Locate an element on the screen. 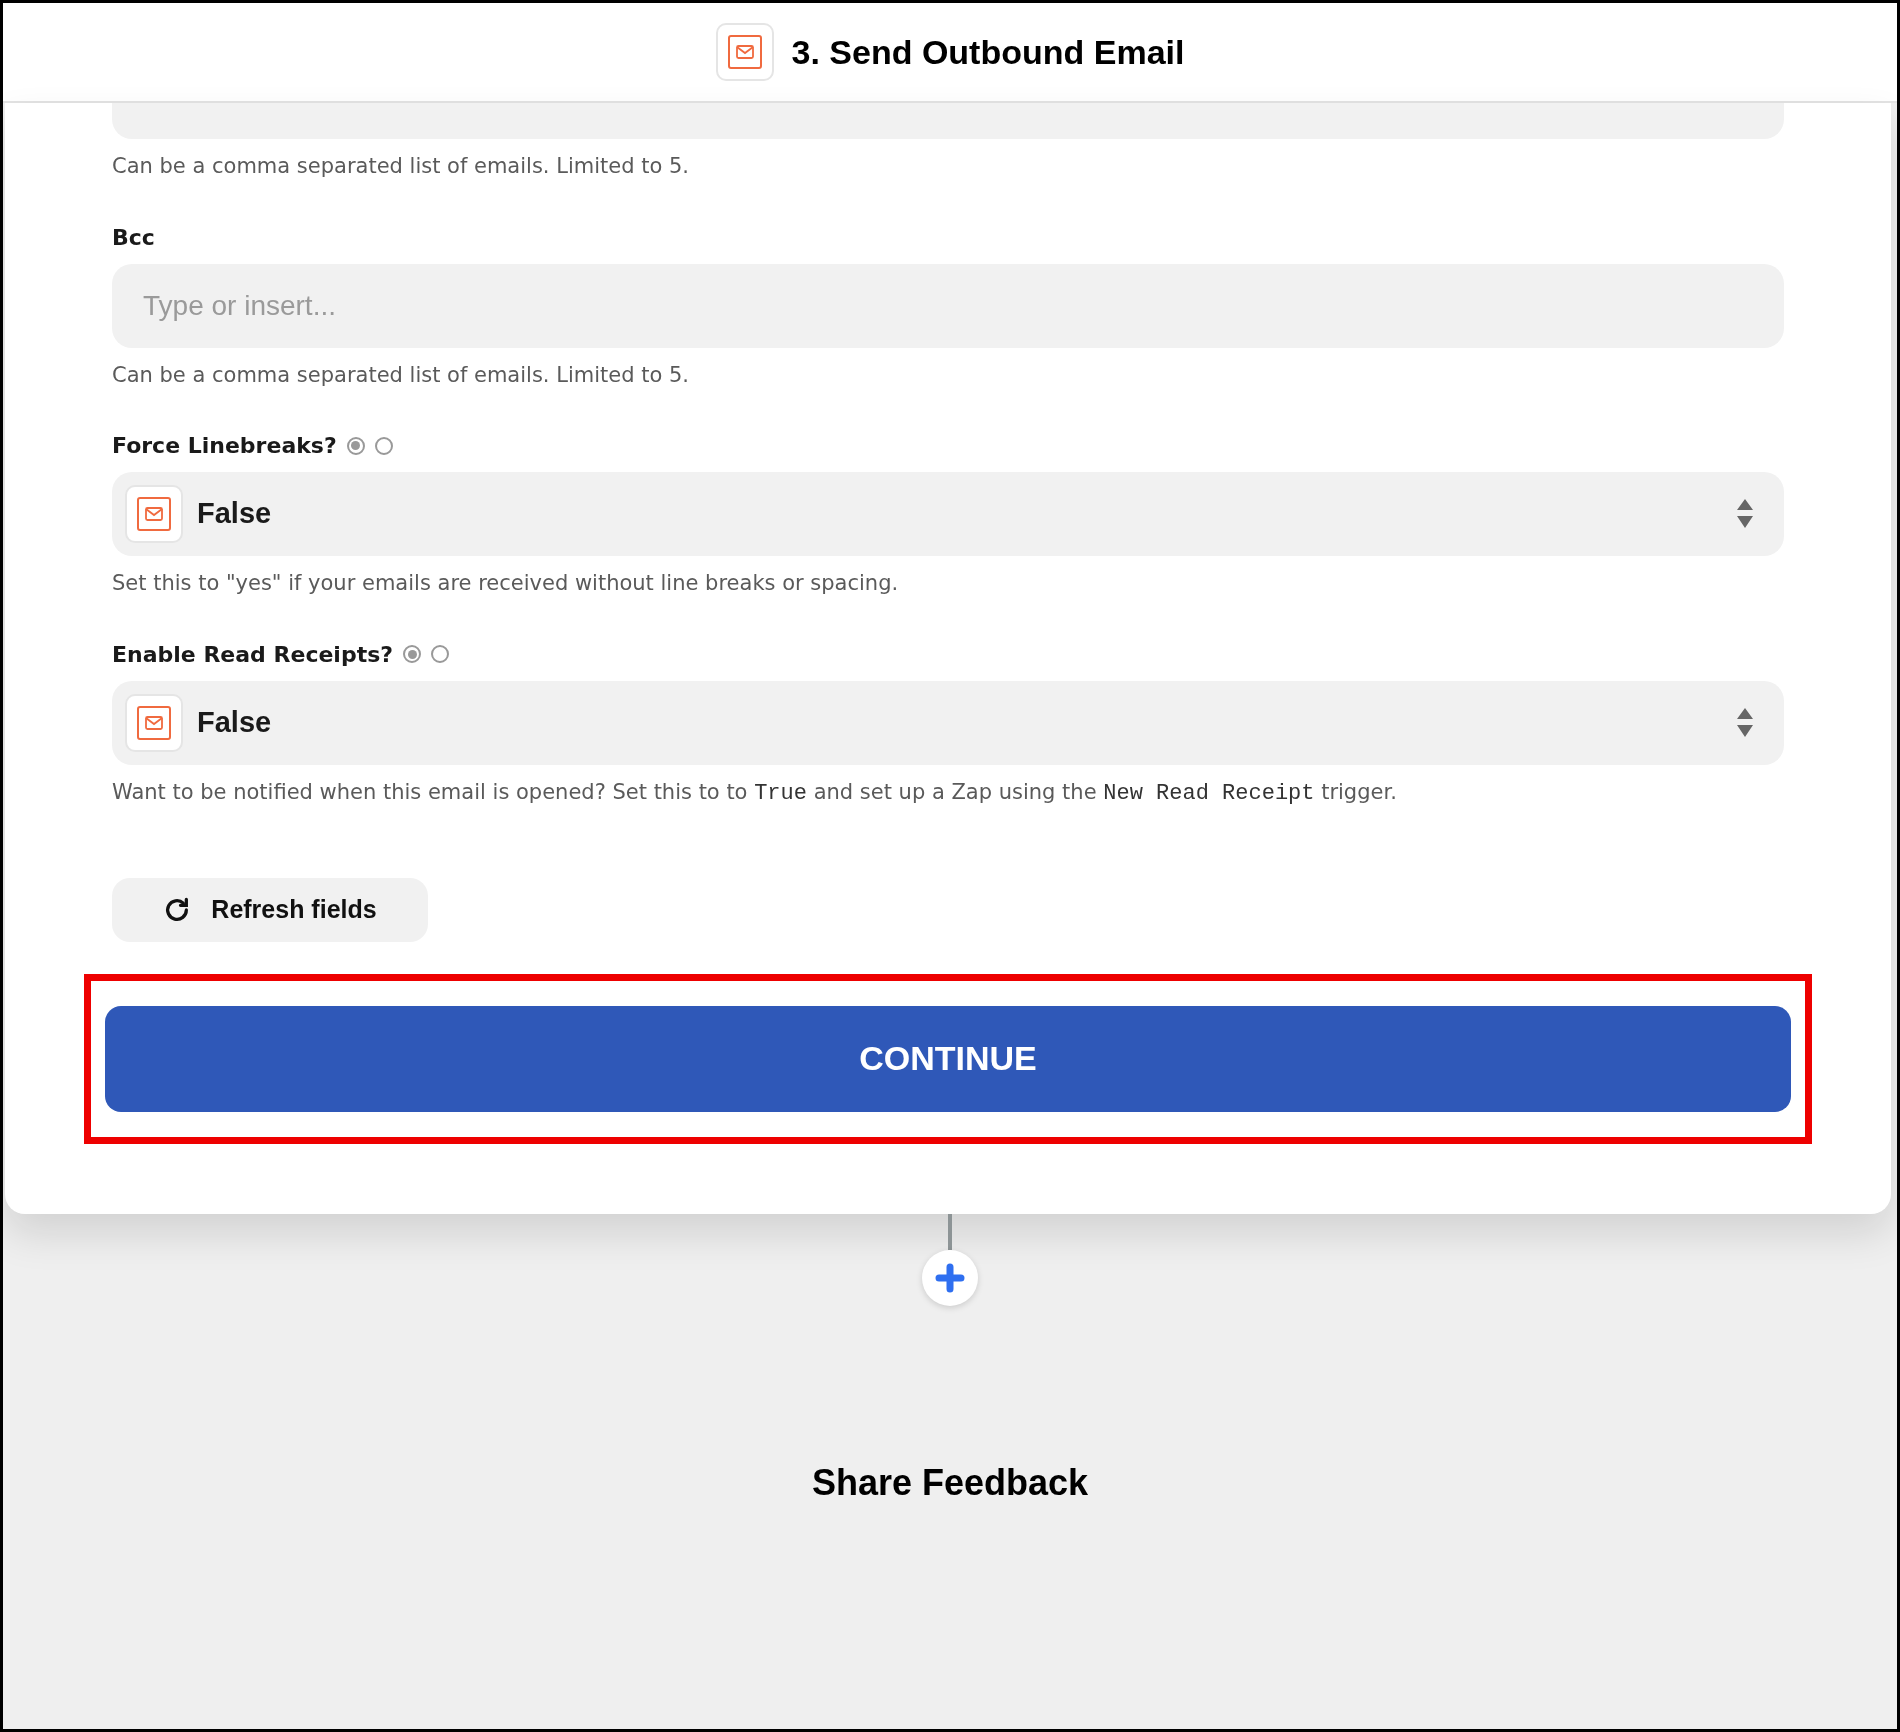  add-step-button is located at coordinates (950, 1277).